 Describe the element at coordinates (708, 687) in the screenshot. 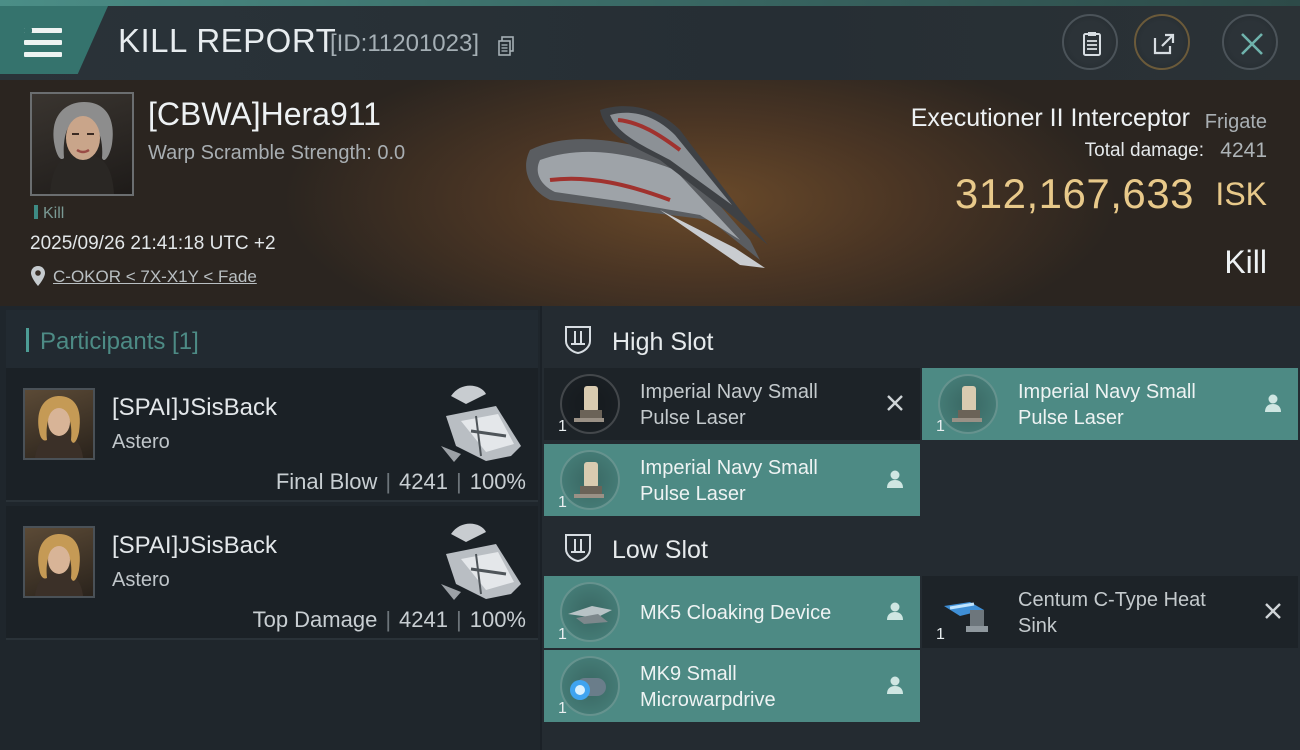

I see `module-name: MK9 Small Microwarpdrive` at that location.